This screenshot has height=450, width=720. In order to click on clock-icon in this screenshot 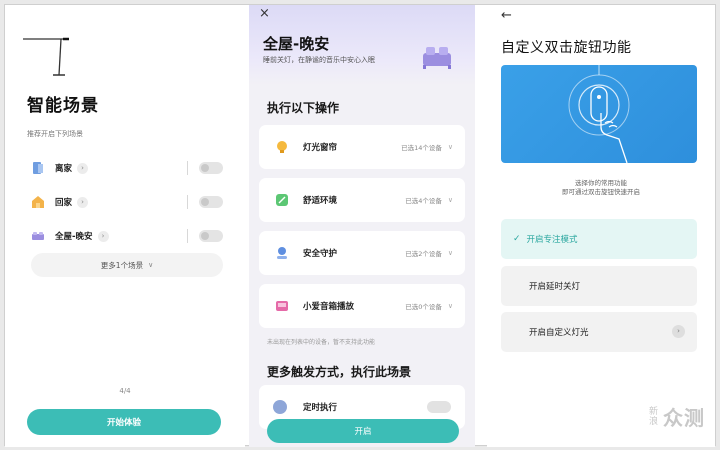, I will do `click(280, 407)`.